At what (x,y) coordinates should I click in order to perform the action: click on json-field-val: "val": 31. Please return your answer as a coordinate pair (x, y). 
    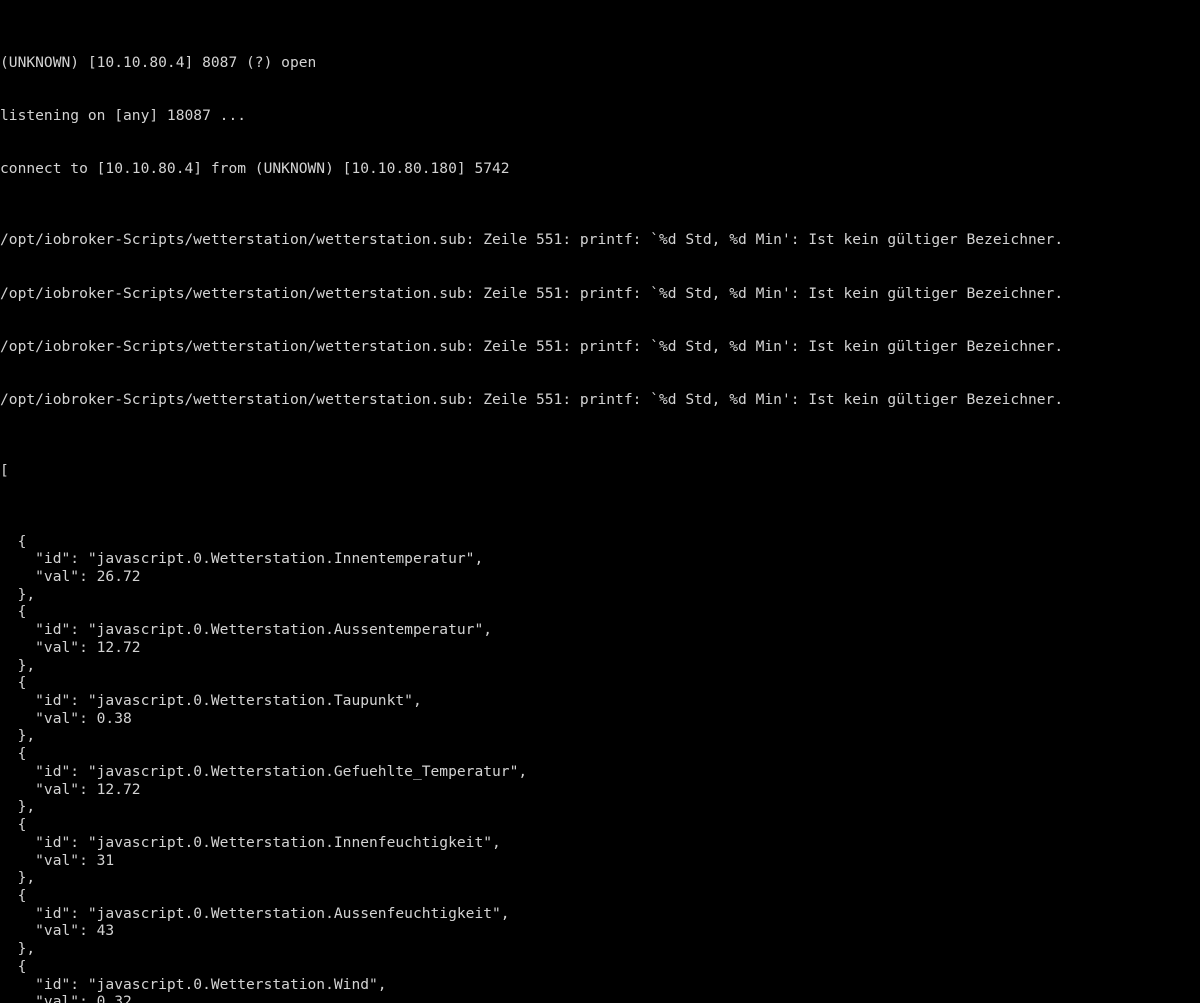
    Looking at the image, I should click on (57, 860).